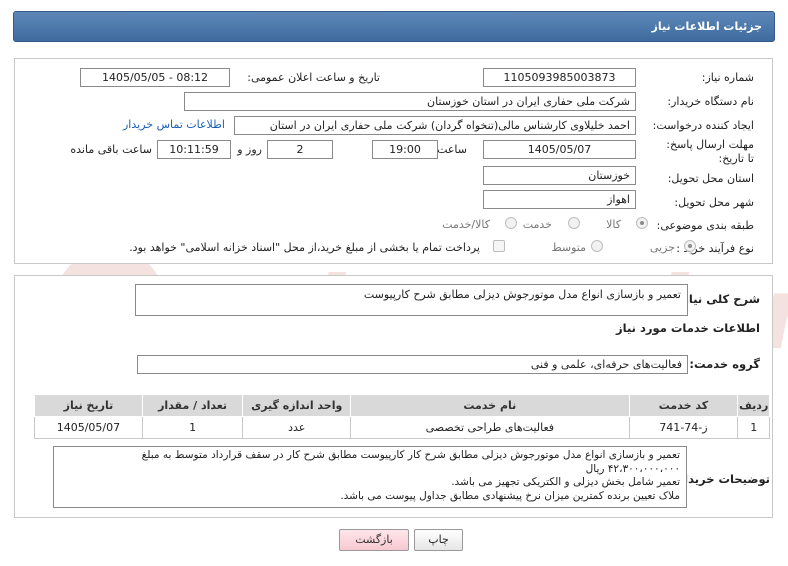 This screenshot has width=788, height=566. I want to click on deadline-label: مهلت ارسال پاسخ: تا تاریخ:, so click(710, 151).